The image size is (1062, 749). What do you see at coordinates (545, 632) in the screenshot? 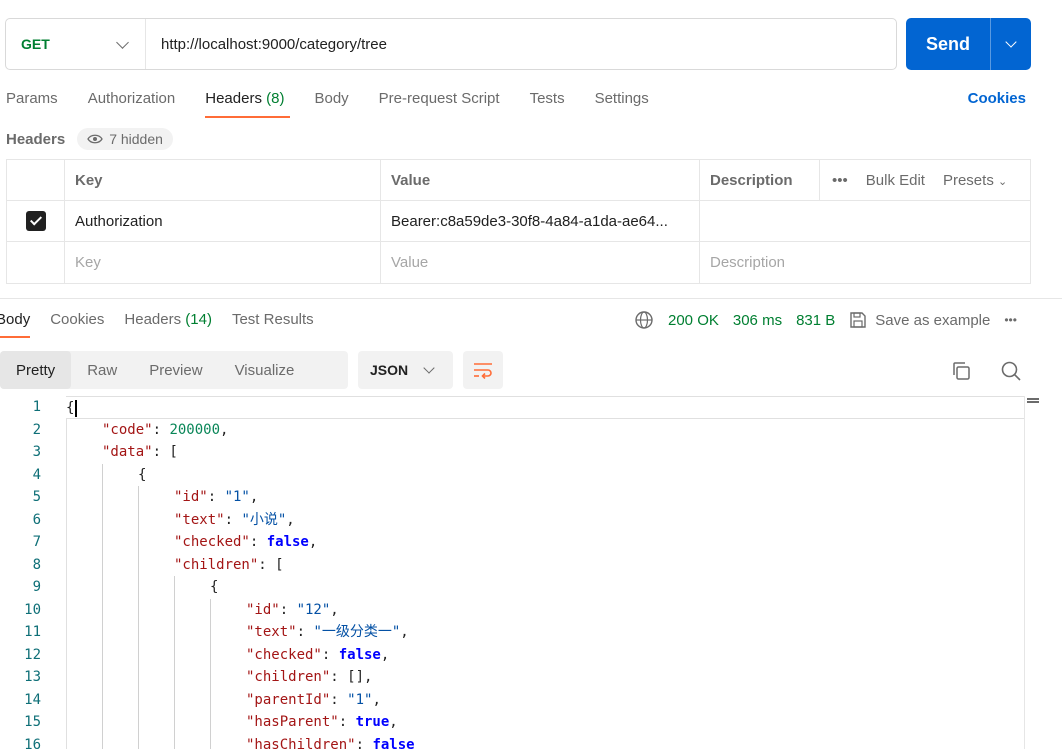
I see `code-line: "text": "一级分类一",` at bounding box center [545, 632].